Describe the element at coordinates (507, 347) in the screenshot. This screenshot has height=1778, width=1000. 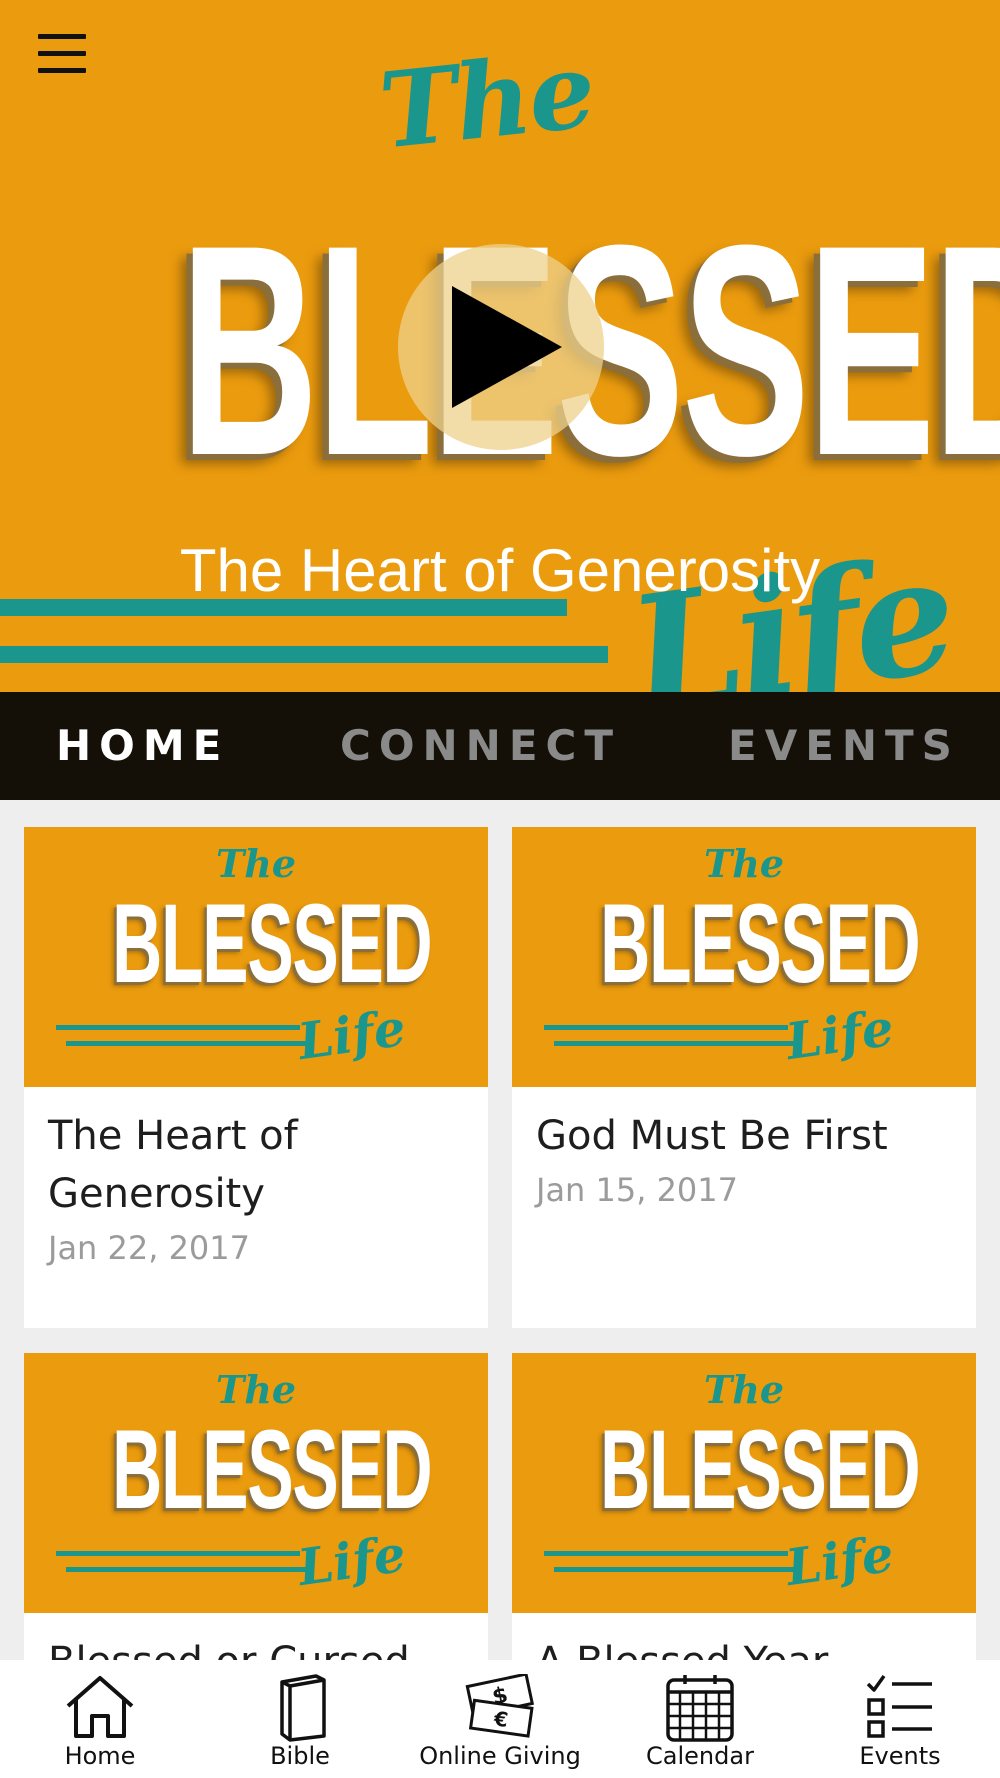
I see `play-icon` at that location.